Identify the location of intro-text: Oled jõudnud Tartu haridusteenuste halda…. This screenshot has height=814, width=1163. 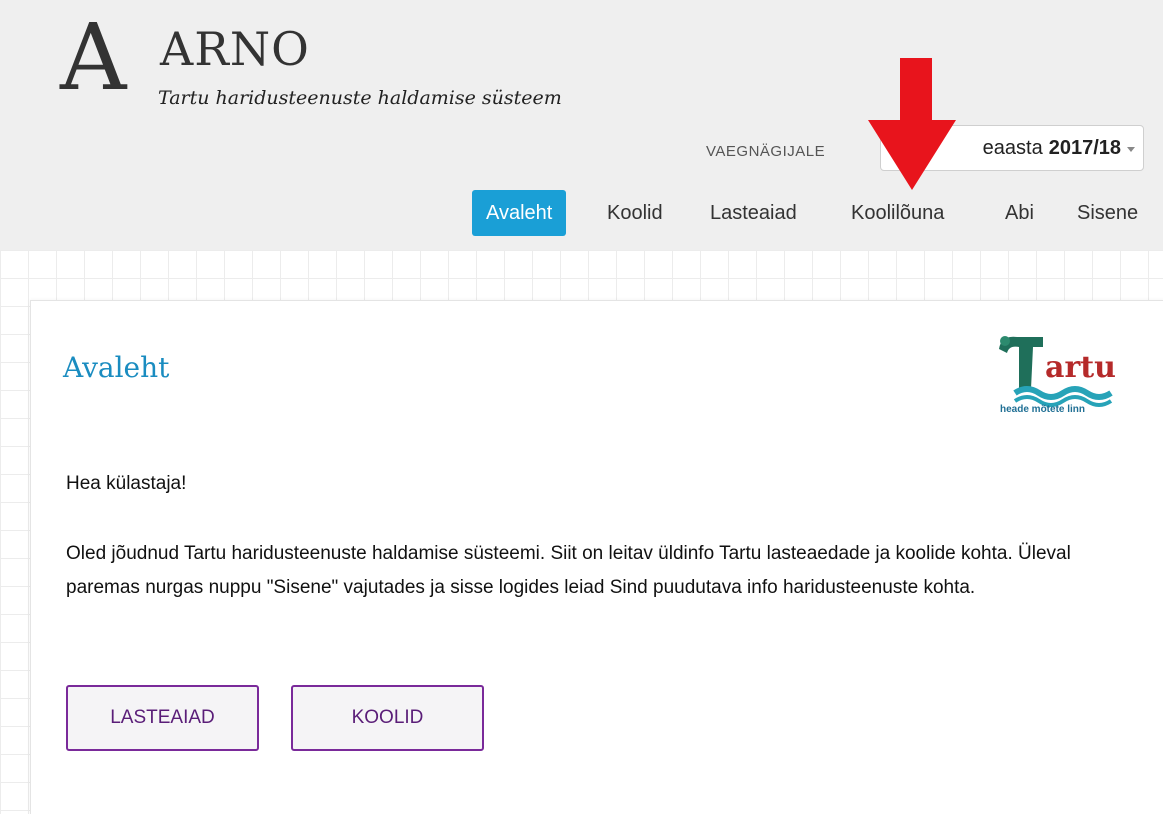
(568, 570).